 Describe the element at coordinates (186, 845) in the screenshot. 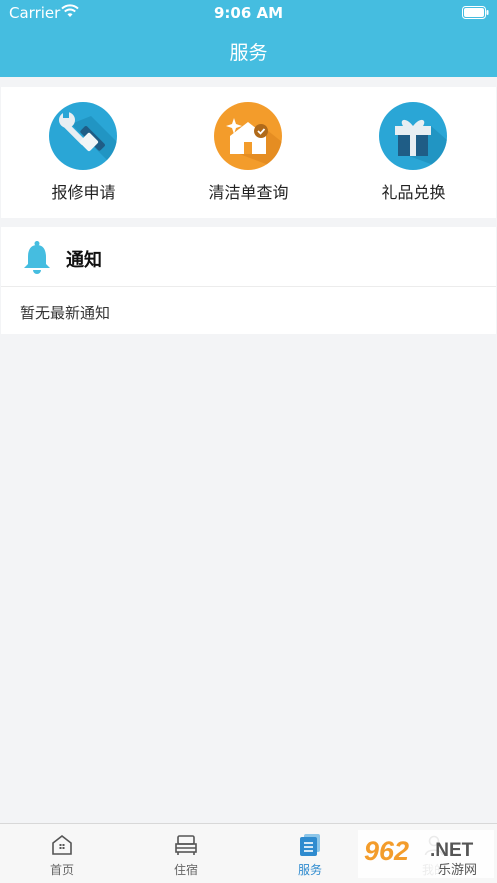

I see `bed-icon` at that location.